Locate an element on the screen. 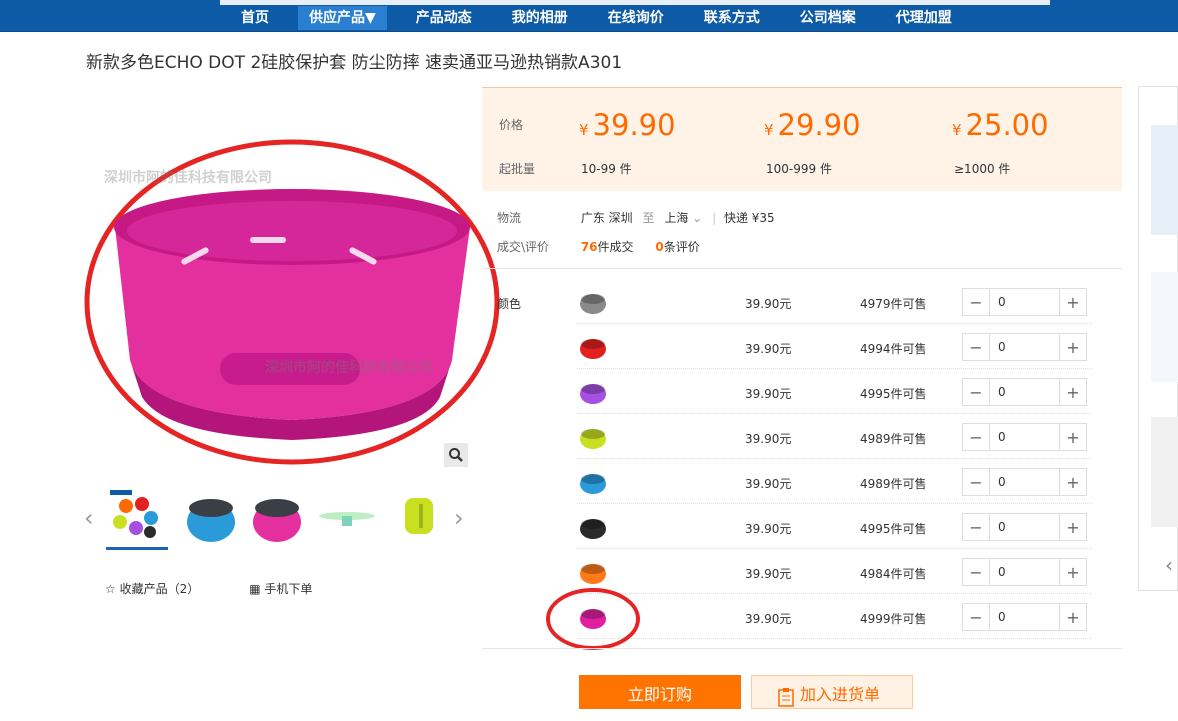 Image resolution: width=1178 pixels, height=721 pixels. price-tier-3: ¥25.00 is located at coordinates (1000, 125).